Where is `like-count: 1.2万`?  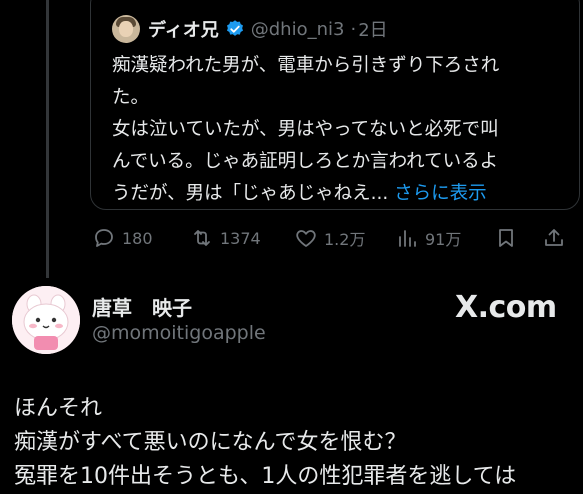
like-count: 1.2万 is located at coordinates (345, 239).